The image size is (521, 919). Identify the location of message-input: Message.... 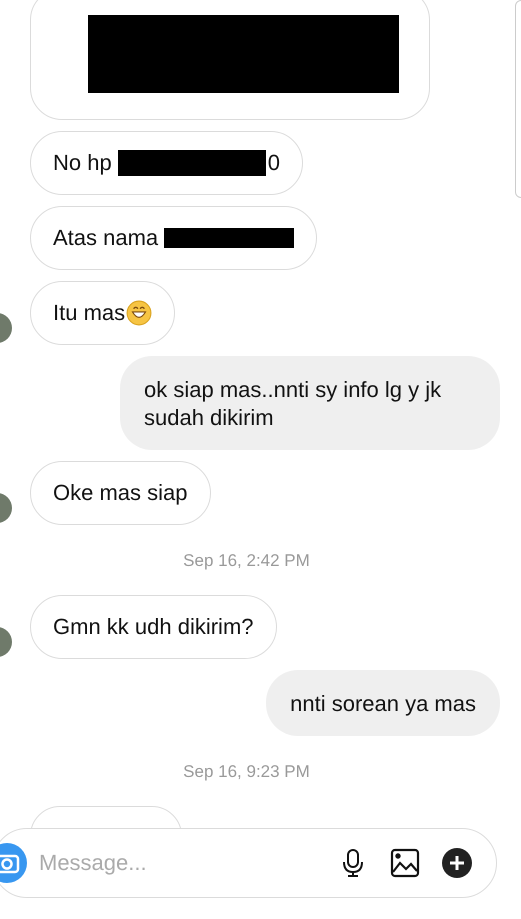
(176, 863).